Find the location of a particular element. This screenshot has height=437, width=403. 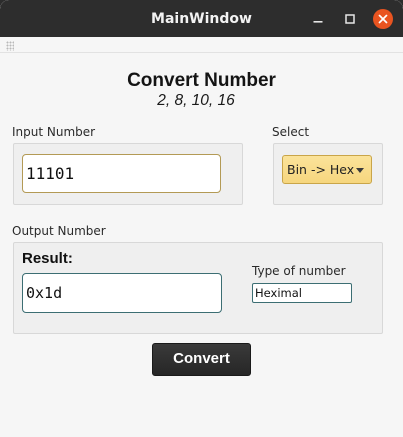

close-button is located at coordinates (383, 19).